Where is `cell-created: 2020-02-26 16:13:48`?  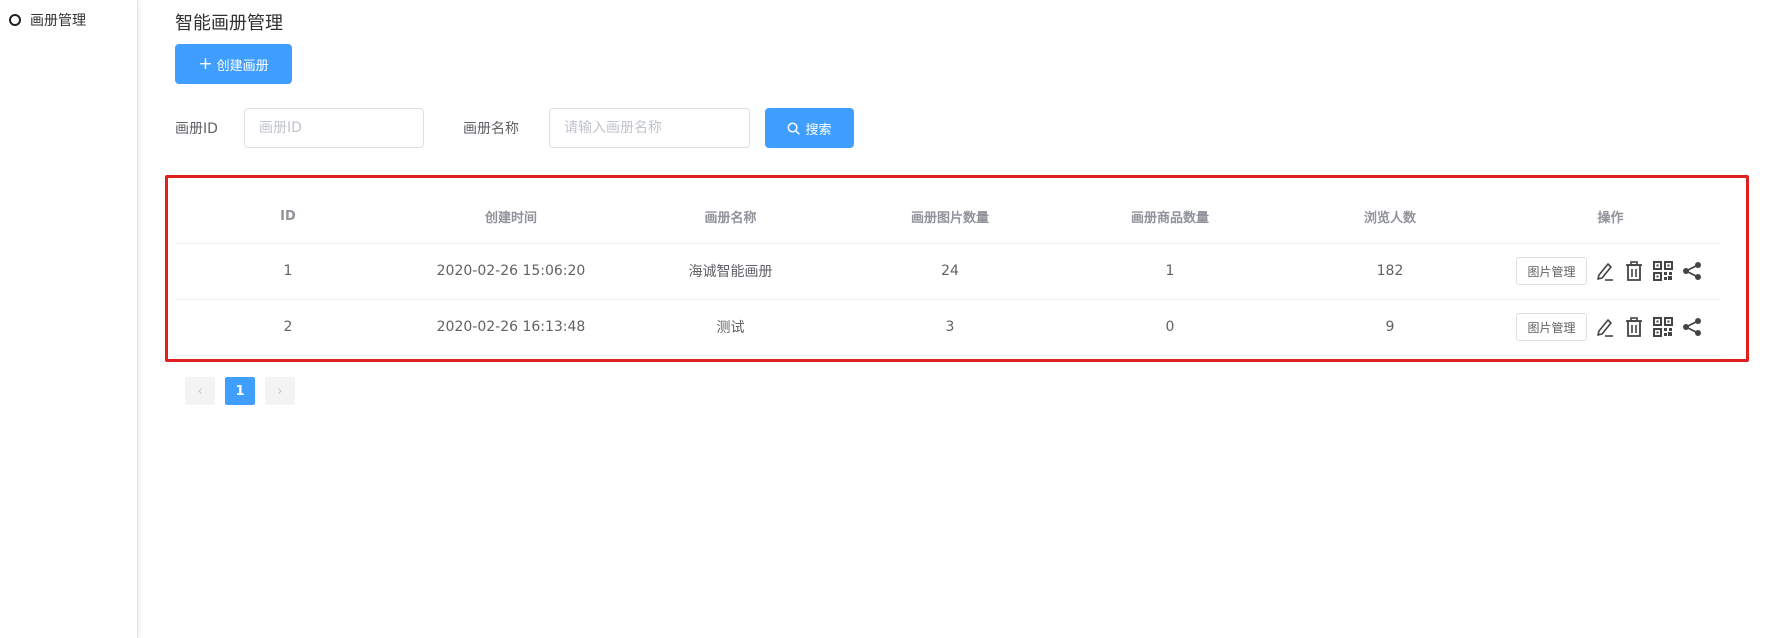 cell-created: 2020-02-26 16:13:48 is located at coordinates (511, 327).